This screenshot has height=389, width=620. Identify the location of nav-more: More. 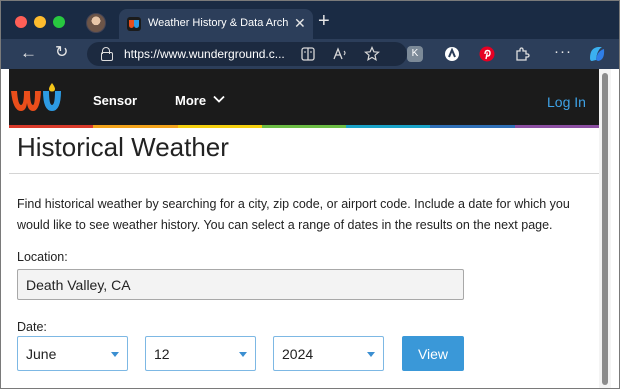
(190, 100).